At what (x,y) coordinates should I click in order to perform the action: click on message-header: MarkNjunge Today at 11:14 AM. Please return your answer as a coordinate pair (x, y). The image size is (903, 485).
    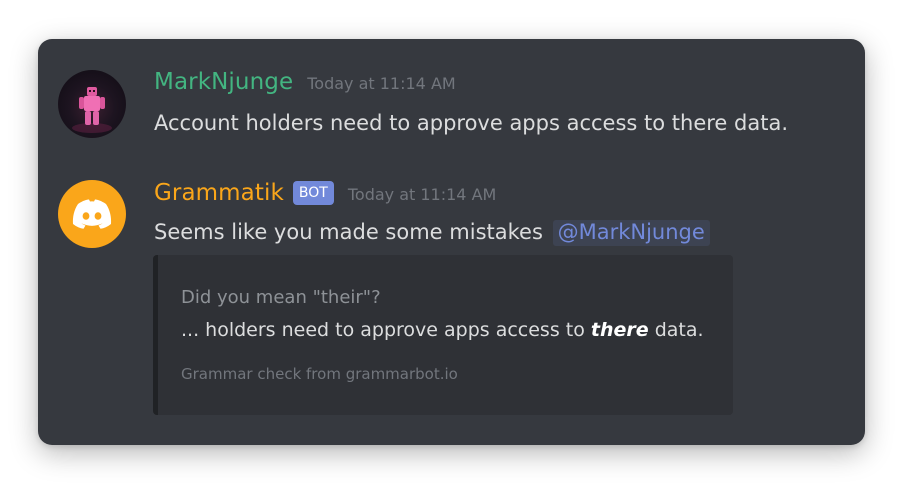
    Looking at the image, I should click on (305, 82).